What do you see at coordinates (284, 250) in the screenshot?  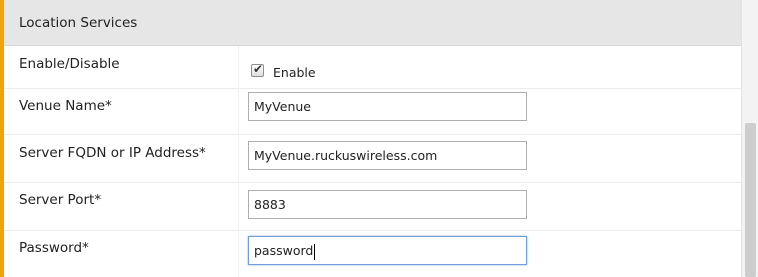 I see `password-input-text: password` at bounding box center [284, 250].